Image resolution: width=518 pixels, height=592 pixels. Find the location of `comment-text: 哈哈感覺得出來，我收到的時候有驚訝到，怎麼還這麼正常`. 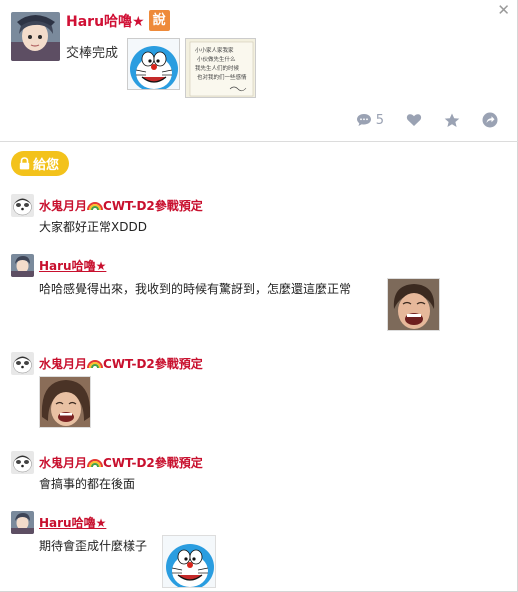

comment-text: 哈哈感覺得出來，我收到的時候有驚訝到，怎麼還這麼正常 is located at coordinates (195, 289).